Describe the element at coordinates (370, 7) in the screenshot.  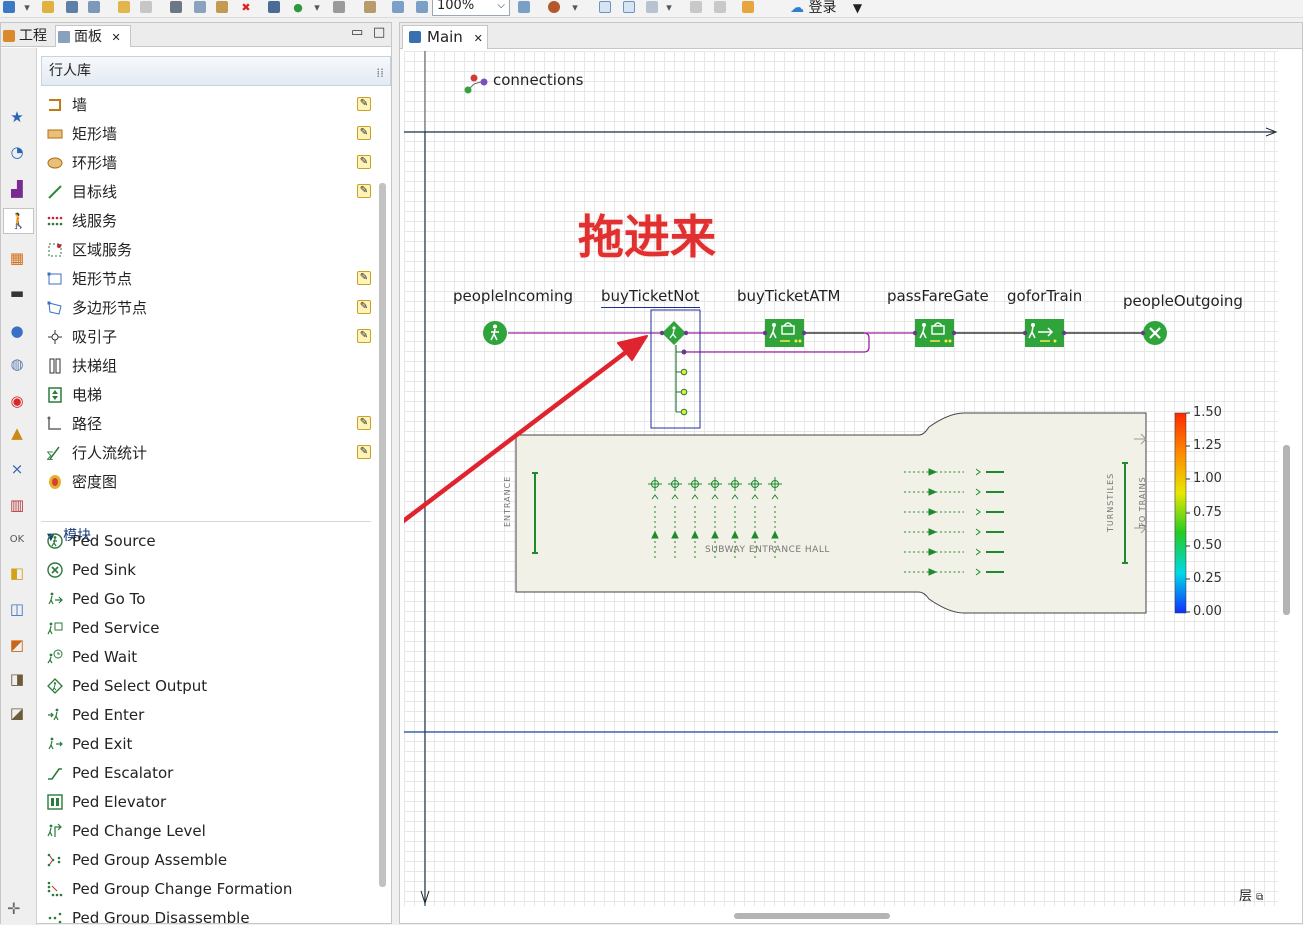
I see `pin-icon` at that location.